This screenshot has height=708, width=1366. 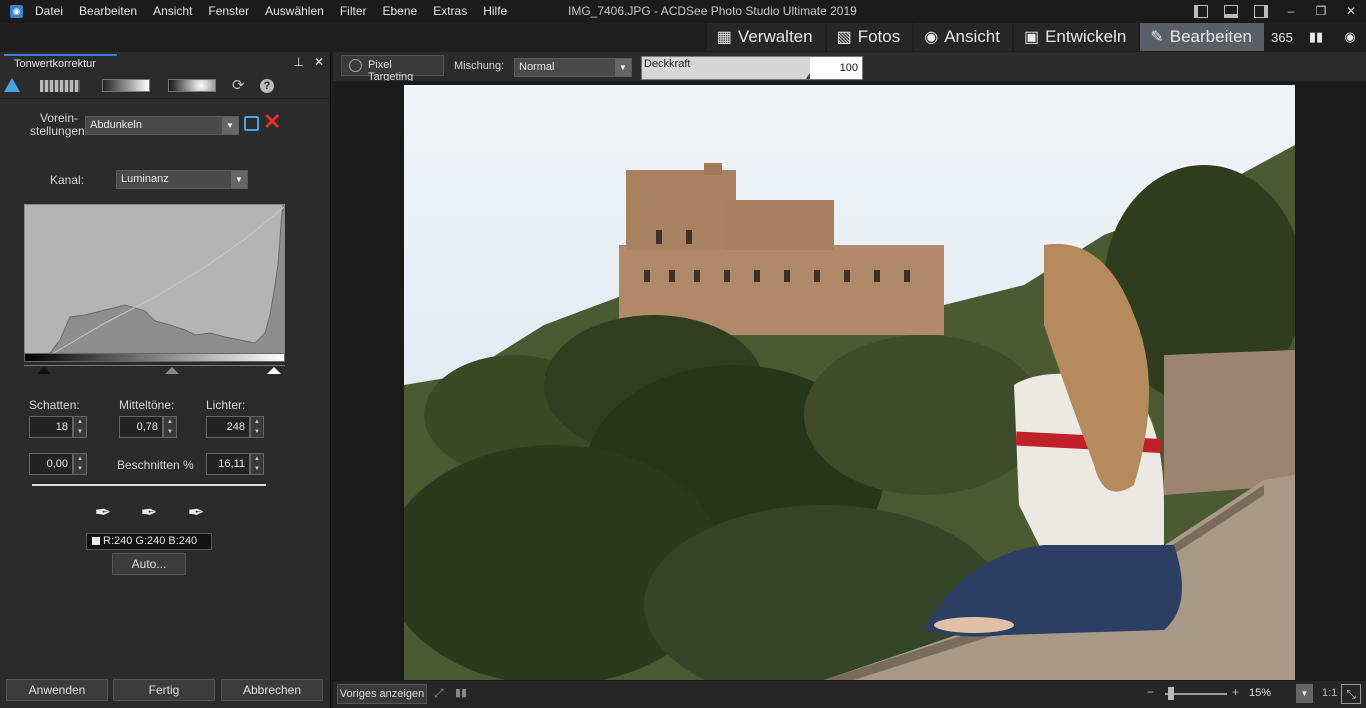 I want to click on menu-ebene: Ebene, so click(x=400, y=11).